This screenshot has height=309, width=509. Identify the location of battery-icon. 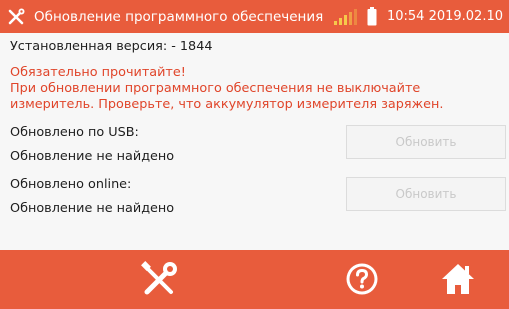
(372, 16).